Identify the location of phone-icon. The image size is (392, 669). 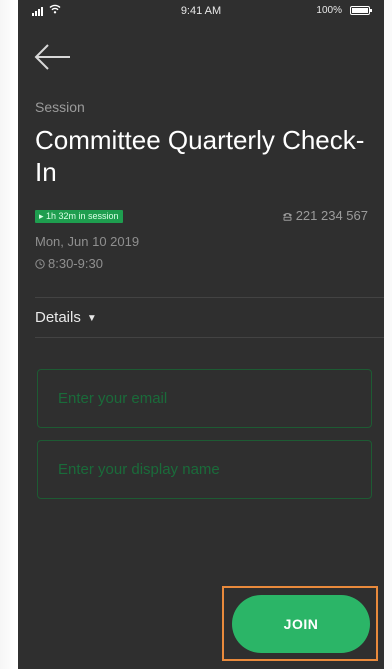
(287, 217).